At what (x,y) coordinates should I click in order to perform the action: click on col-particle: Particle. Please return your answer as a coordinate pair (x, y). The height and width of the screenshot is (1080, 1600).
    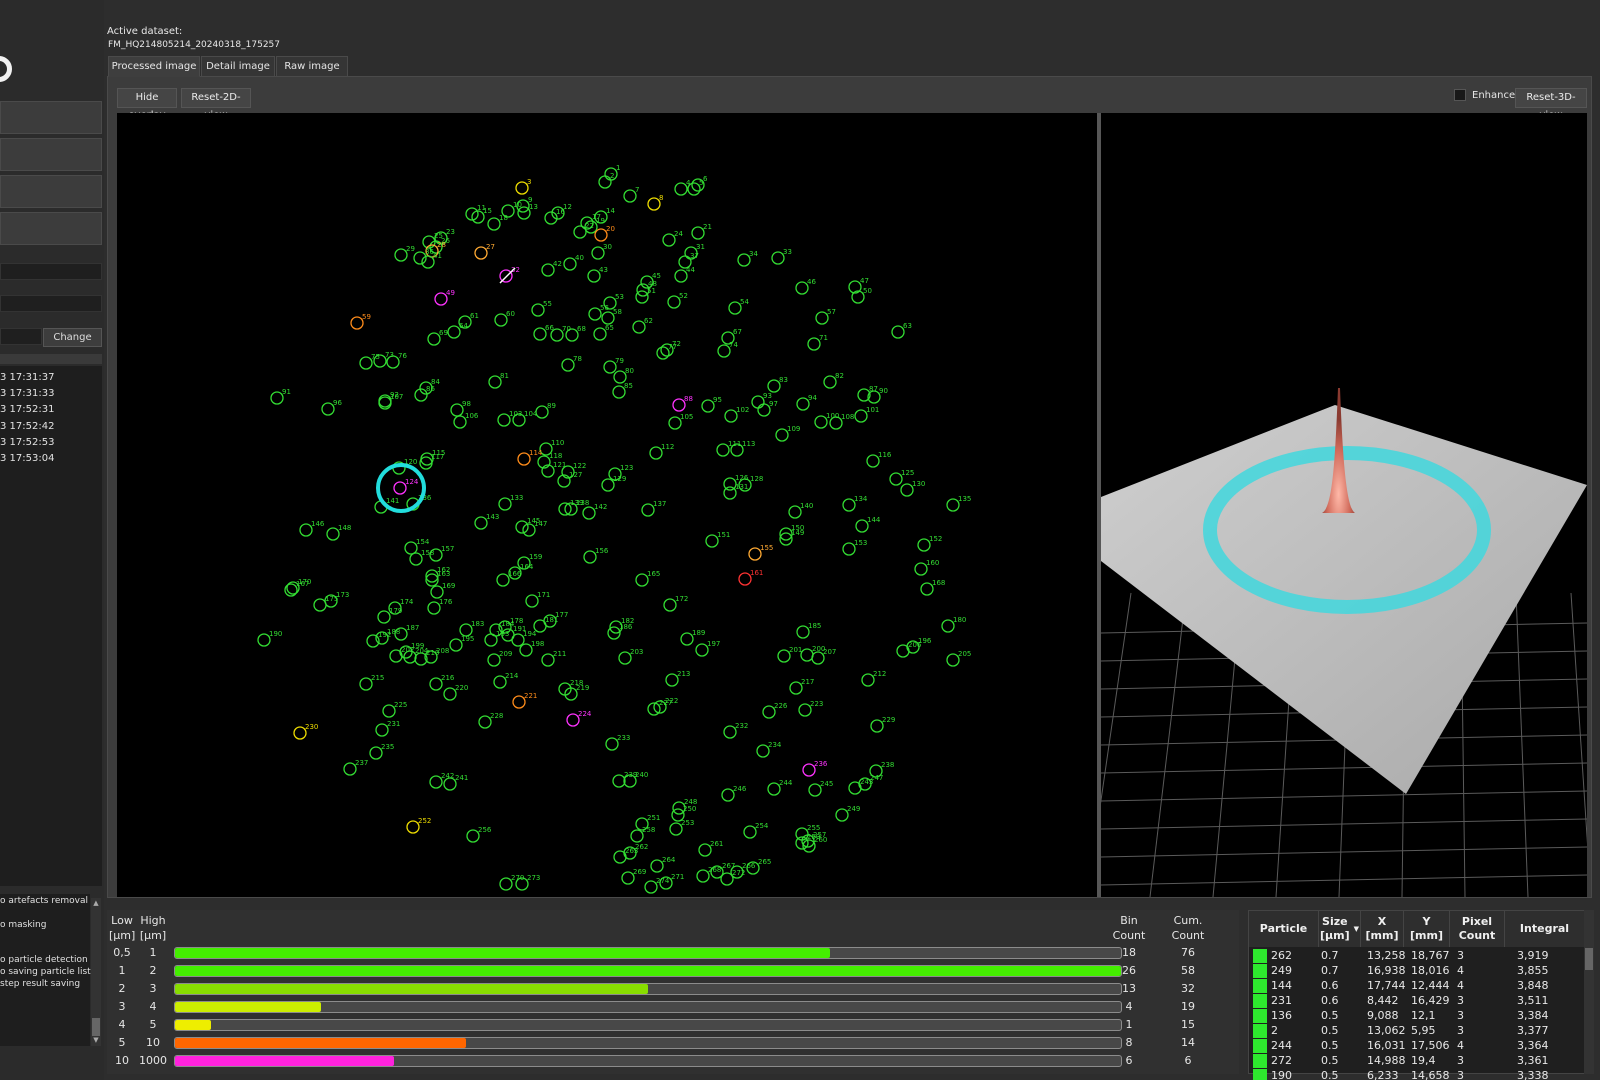
    Looking at the image, I should click on (1284, 929).